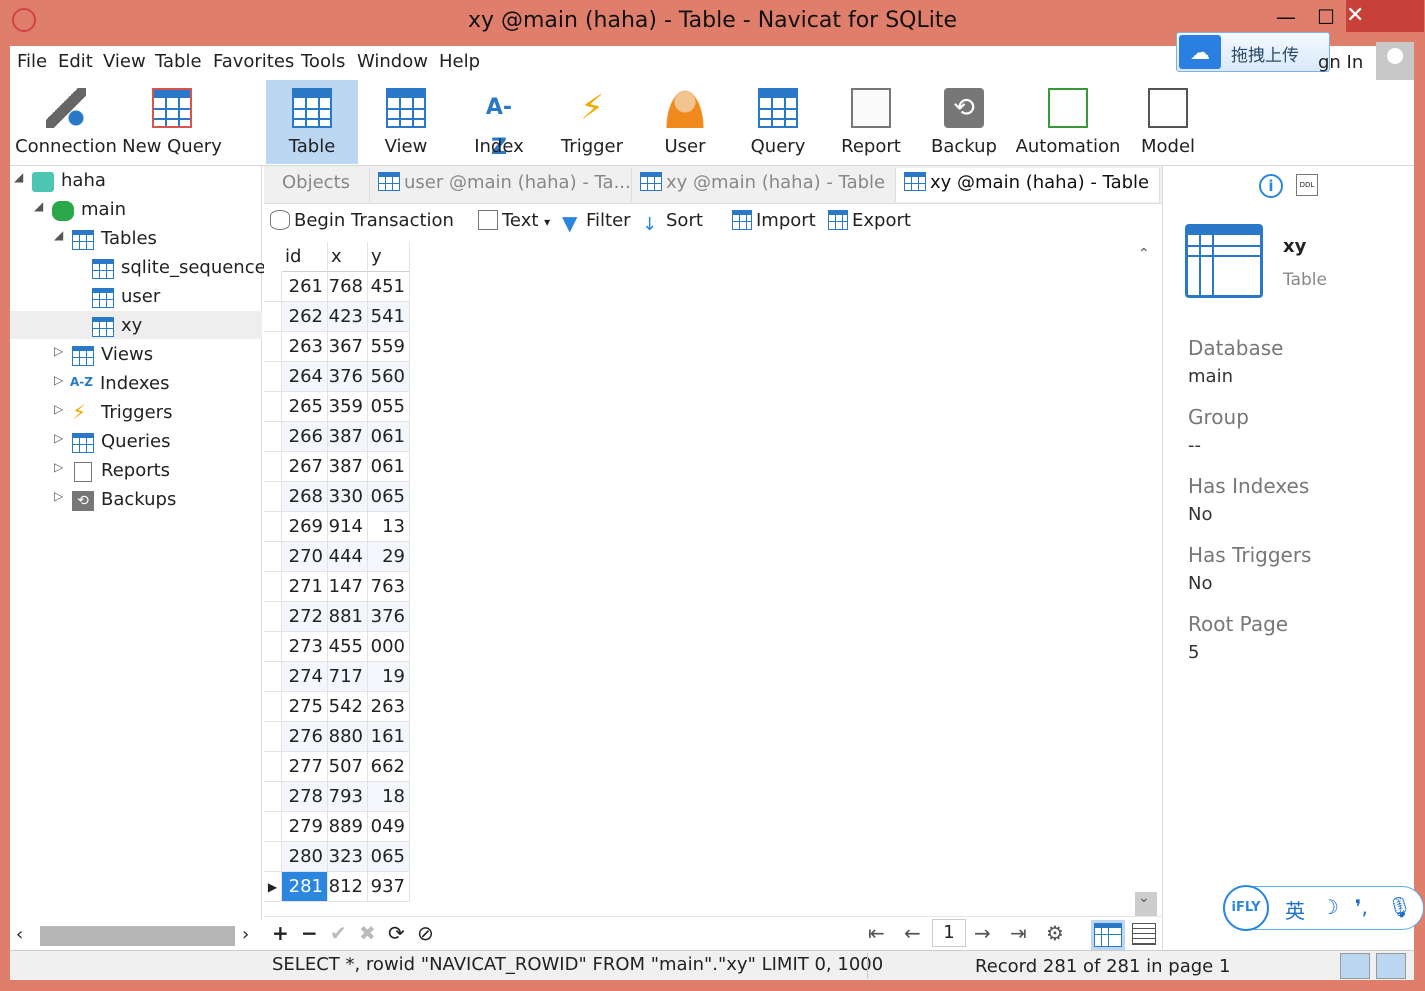 This screenshot has height=991, width=1425. What do you see at coordinates (348, 647) in the screenshot?
I see `grid-cell-x: 455` at bounding box center [348, 647].